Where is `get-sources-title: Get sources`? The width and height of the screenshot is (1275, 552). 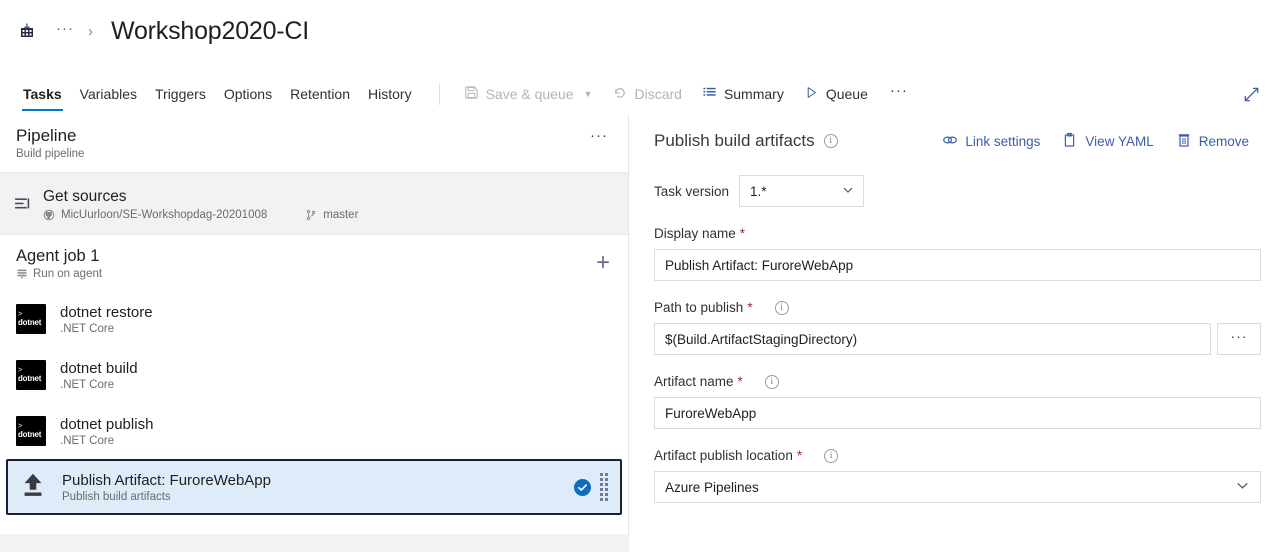
get-sources-title: Get sources is located at coordinates (85, 196).